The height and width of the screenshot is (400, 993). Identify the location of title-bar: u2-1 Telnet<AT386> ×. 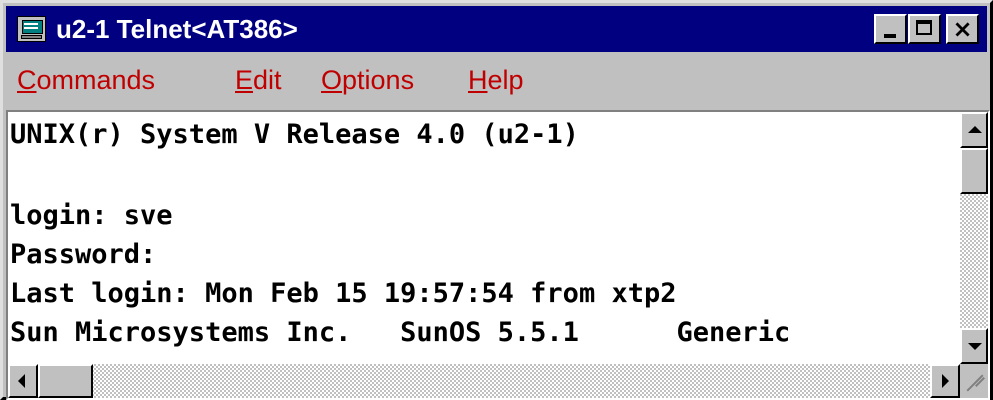
(496, 29).